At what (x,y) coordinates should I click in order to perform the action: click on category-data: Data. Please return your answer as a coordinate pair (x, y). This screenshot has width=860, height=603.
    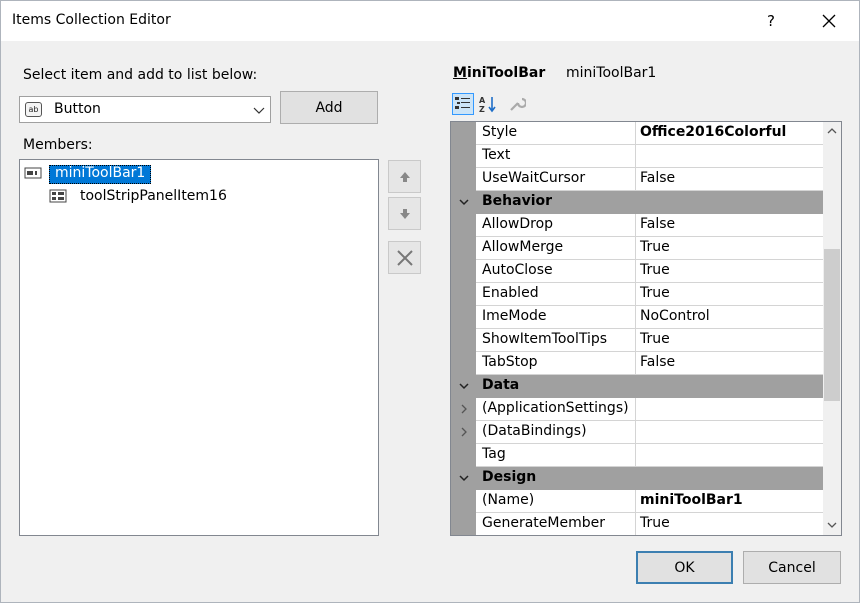
    Looking at the image, I should click on (637, 386).